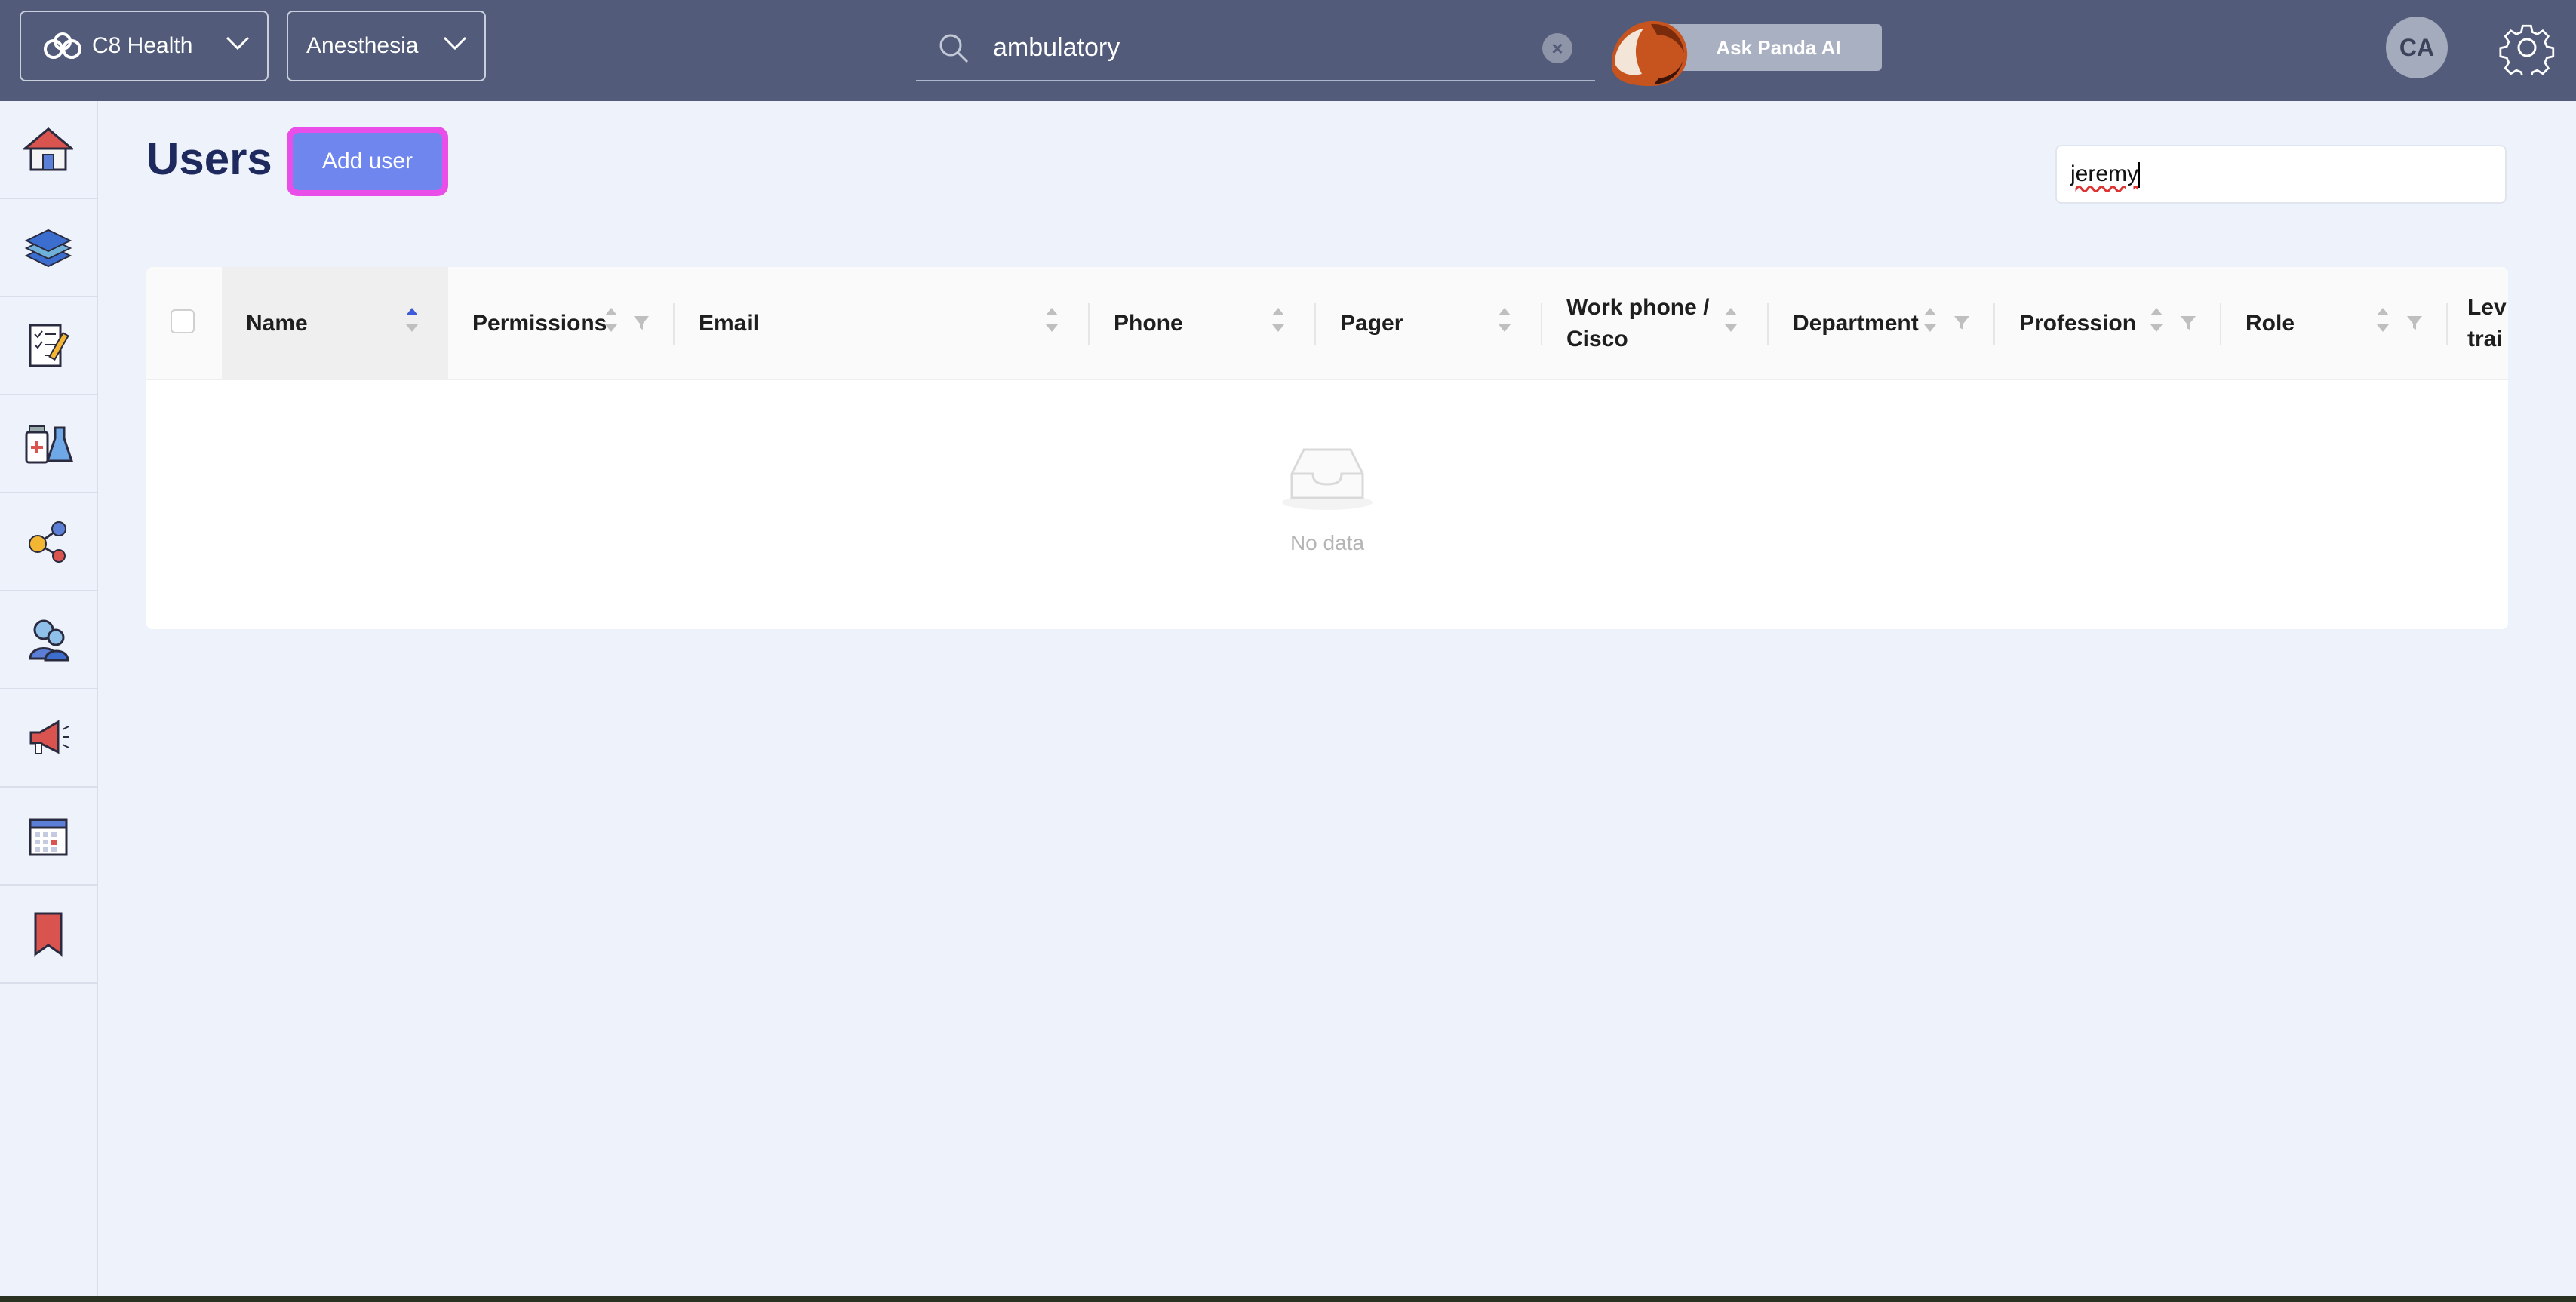 The height and width of the screenshot is (1302, 2576). I want to click on add-user-label: Add user, so click(367, 161).